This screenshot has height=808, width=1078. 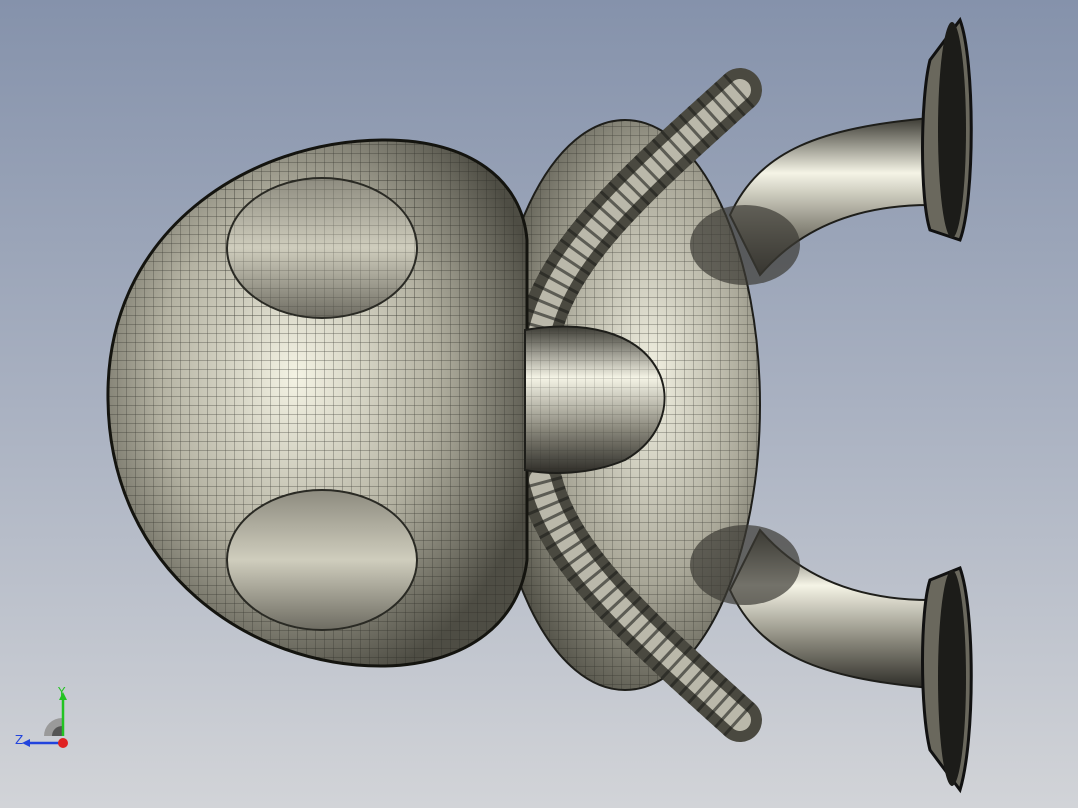 What do you see at coordinates (45, 719) in the screenshot?
I see `view-orientation-triad: Y Z` at bounding box center [45, 719].